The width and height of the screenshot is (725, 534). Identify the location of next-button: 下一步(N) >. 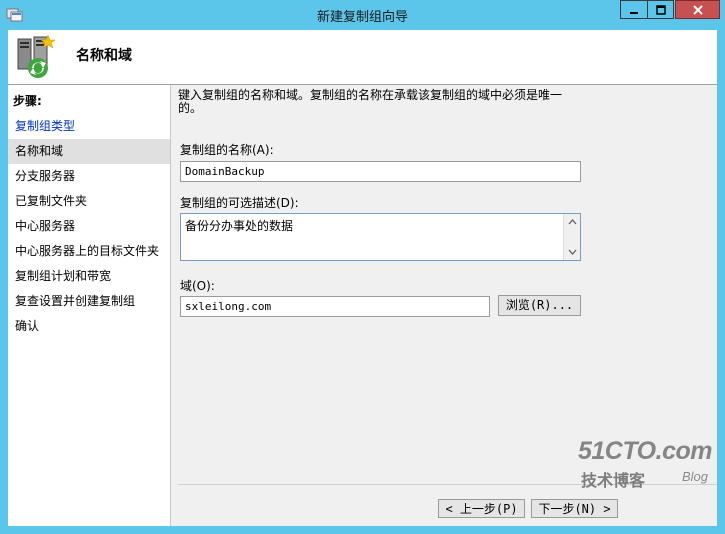
(574, 508).